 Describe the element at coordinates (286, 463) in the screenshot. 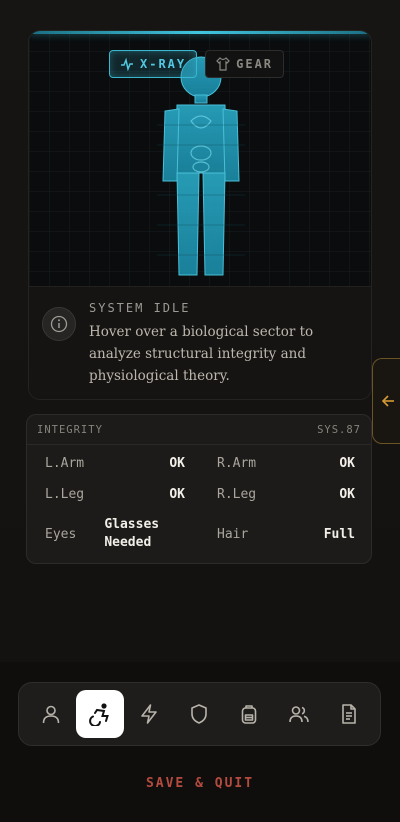

I see `integrity-row-right-arm: R.Arm OK` at that location.